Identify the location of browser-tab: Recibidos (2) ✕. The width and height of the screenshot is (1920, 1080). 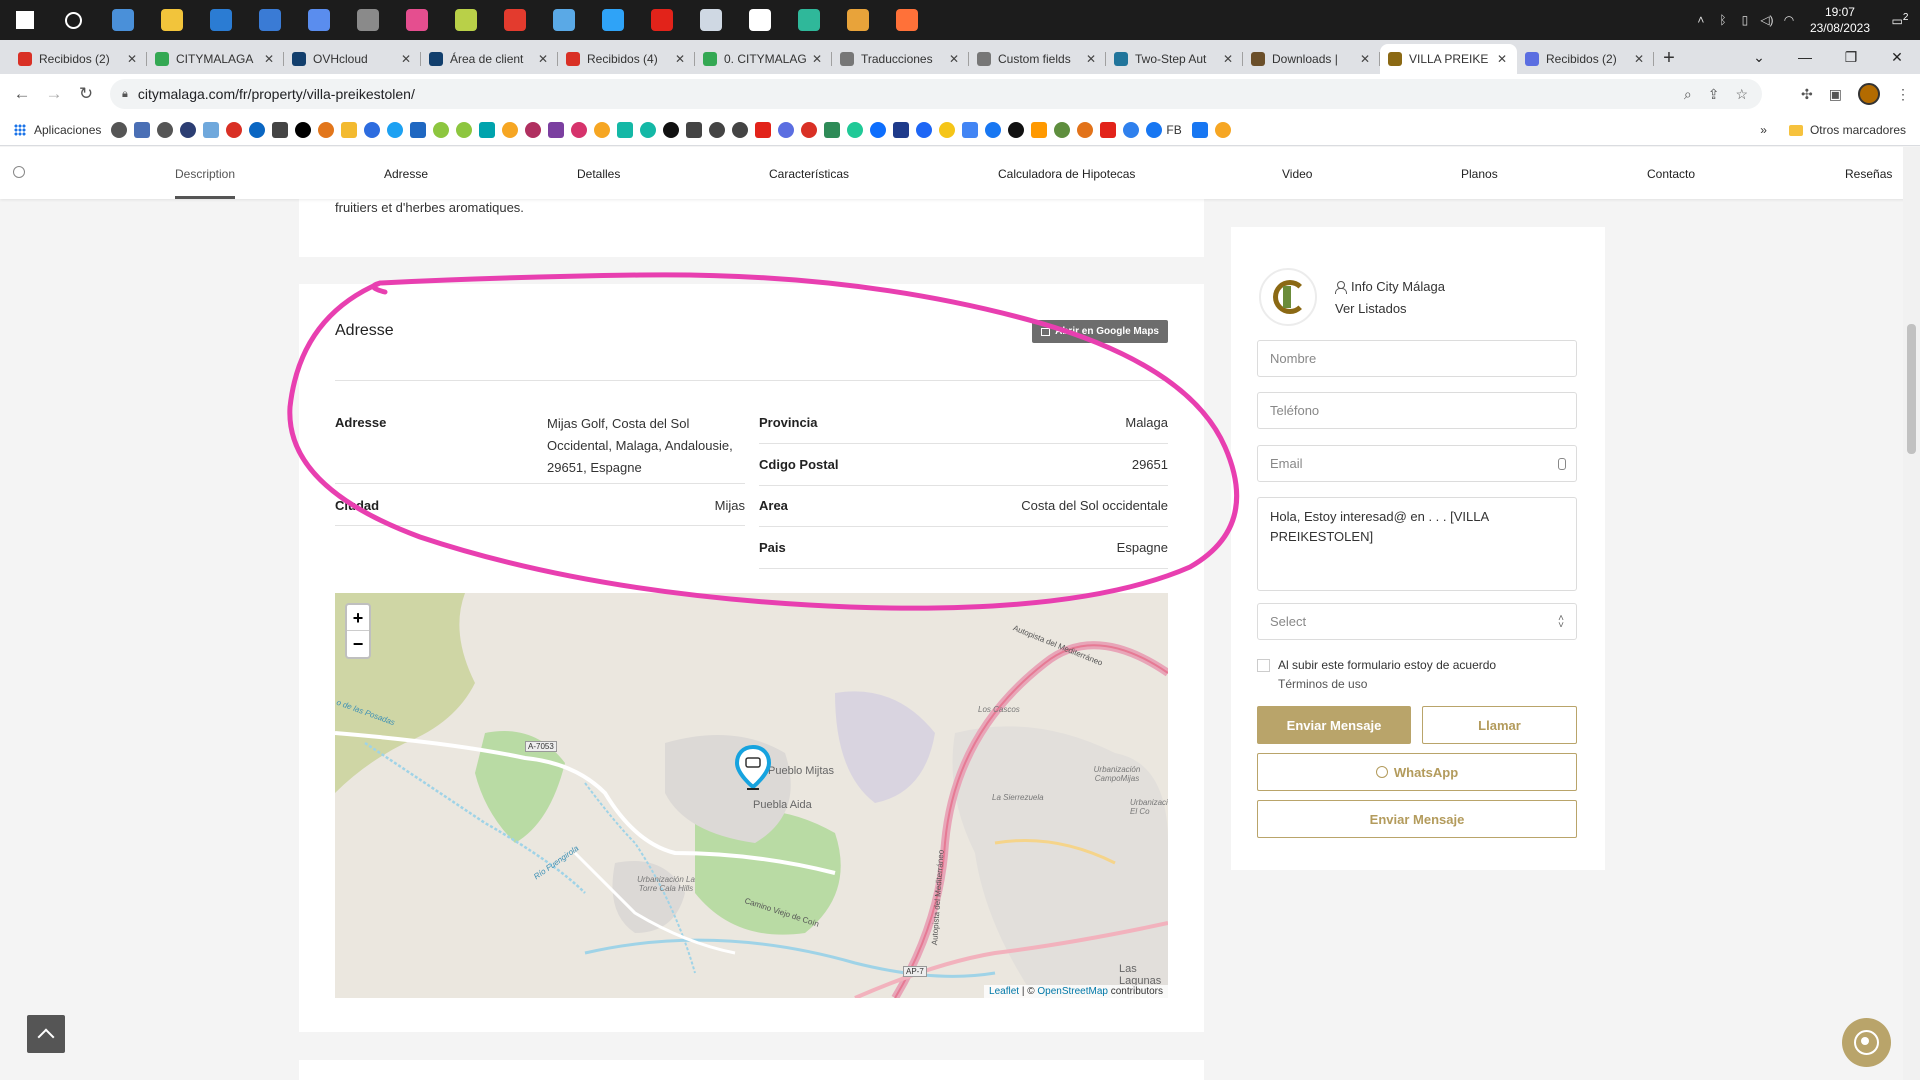
(78, 59).